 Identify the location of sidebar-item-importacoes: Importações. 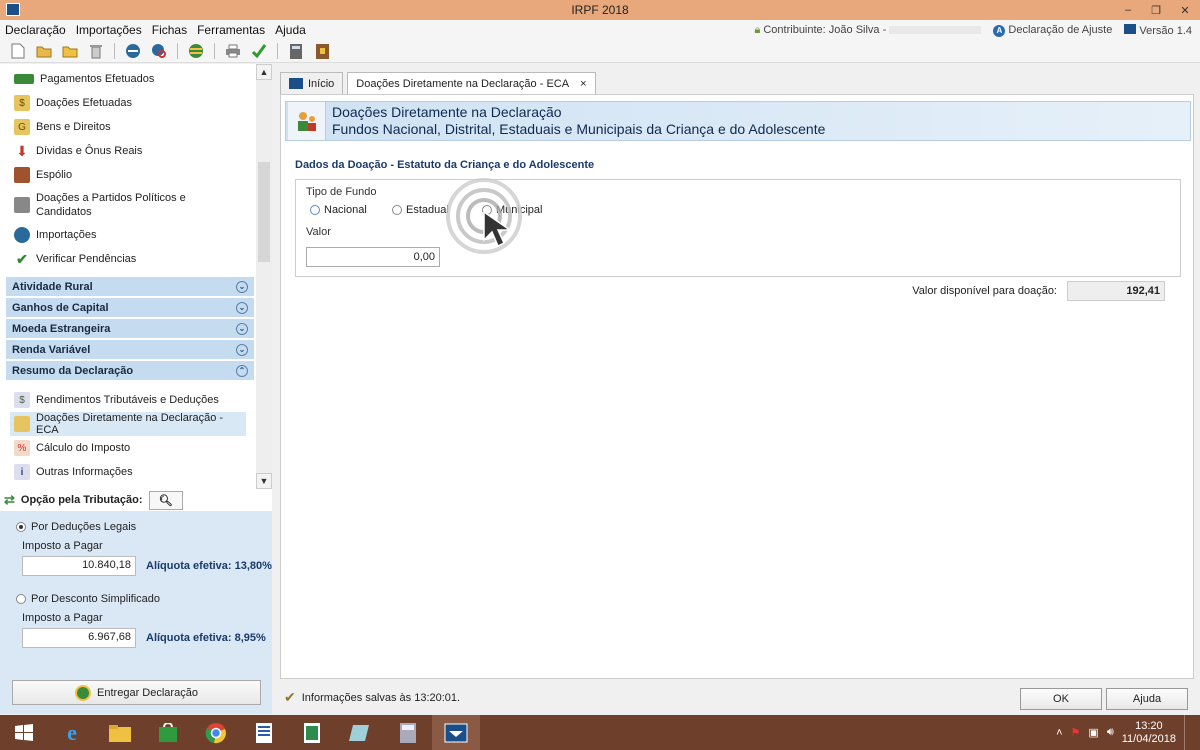
(128, 235).